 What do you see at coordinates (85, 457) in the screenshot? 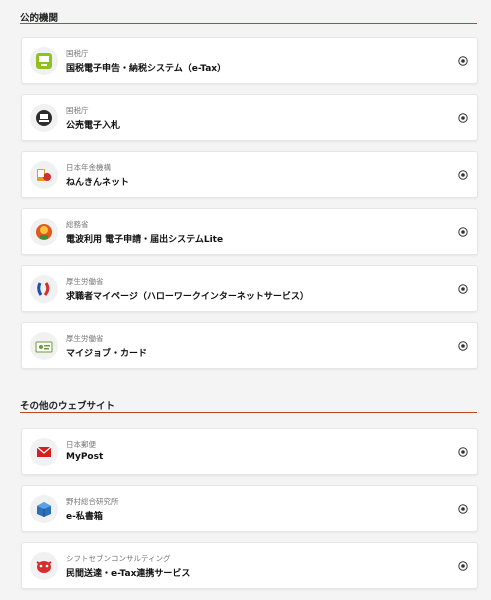
I see `service-name: MyPost` at bounding box center [85, 457].